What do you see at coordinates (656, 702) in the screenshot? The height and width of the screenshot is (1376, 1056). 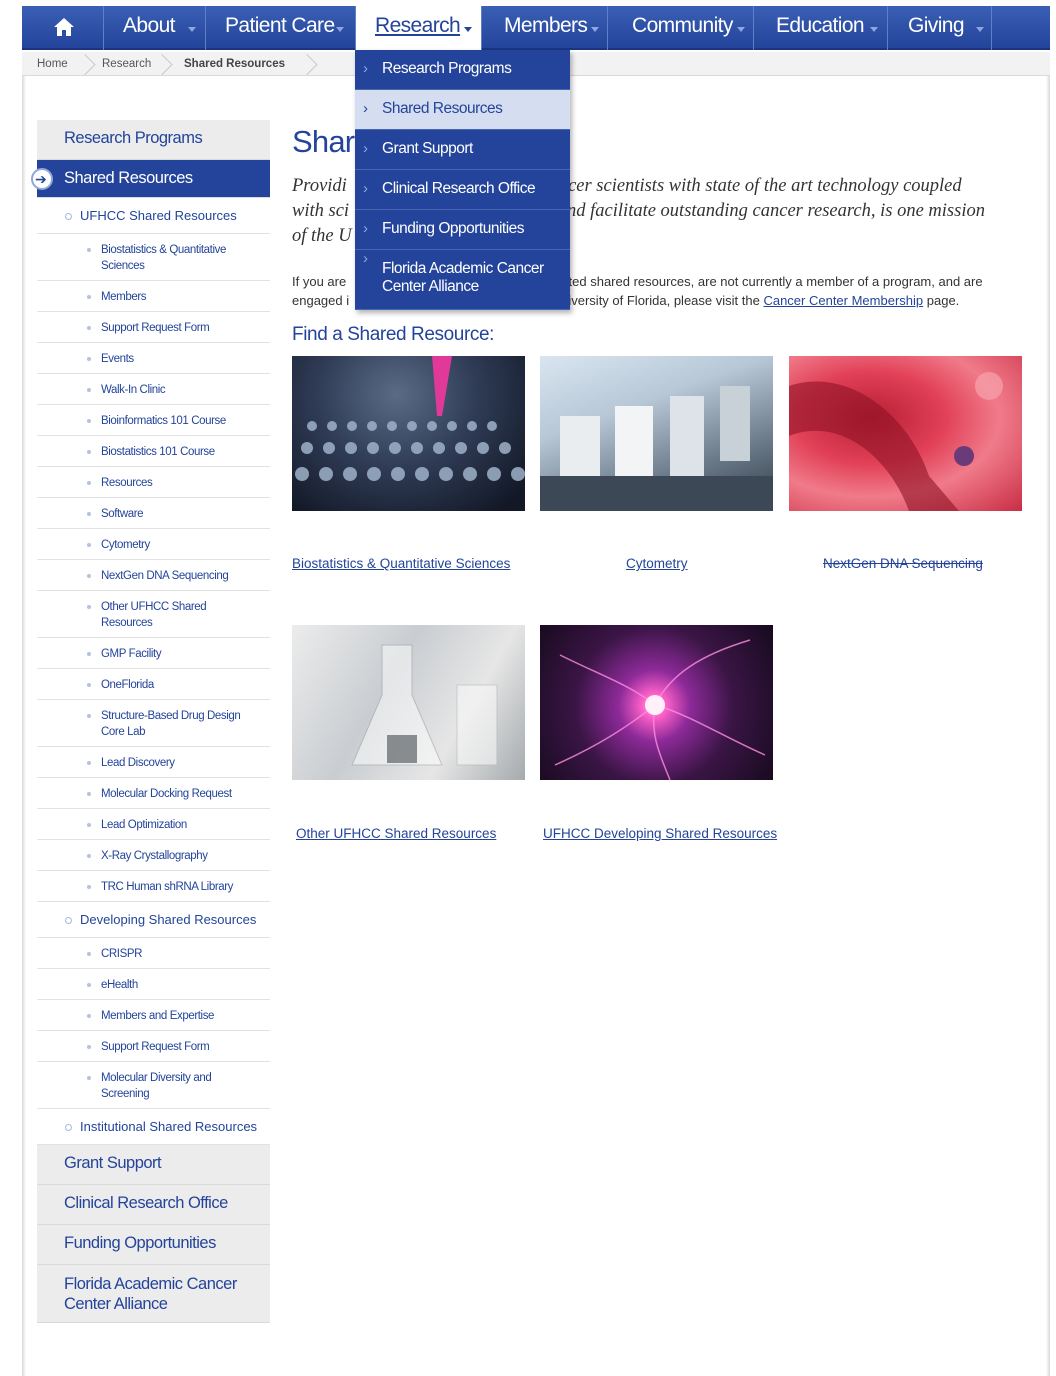 I see `ufhcc-developing-image` at bounding box center [656, 702].